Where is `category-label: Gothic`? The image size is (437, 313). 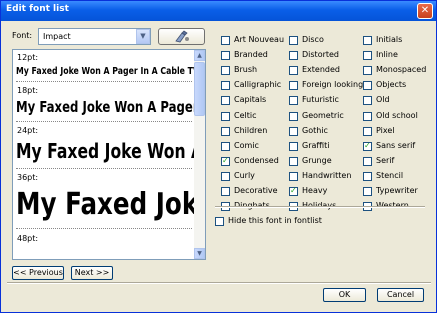 category-label: Gothic is located at coordinates (315, 130).